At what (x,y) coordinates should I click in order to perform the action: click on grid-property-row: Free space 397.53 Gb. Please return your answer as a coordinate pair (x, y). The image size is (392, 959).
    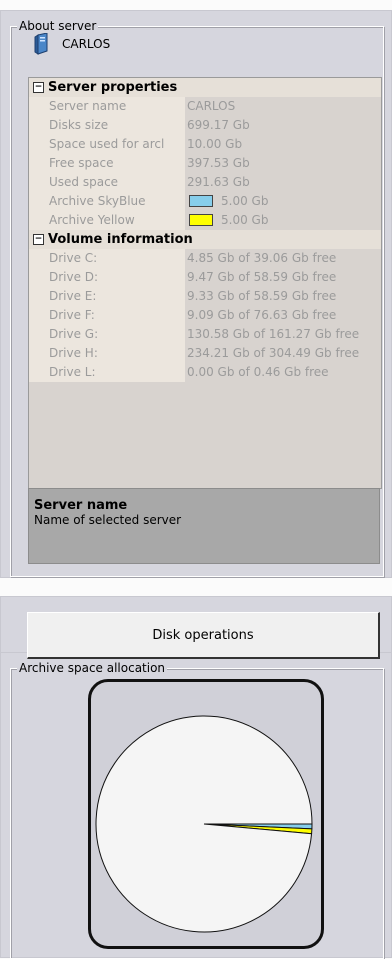
    Looking at the image, I should click on (205, 163).